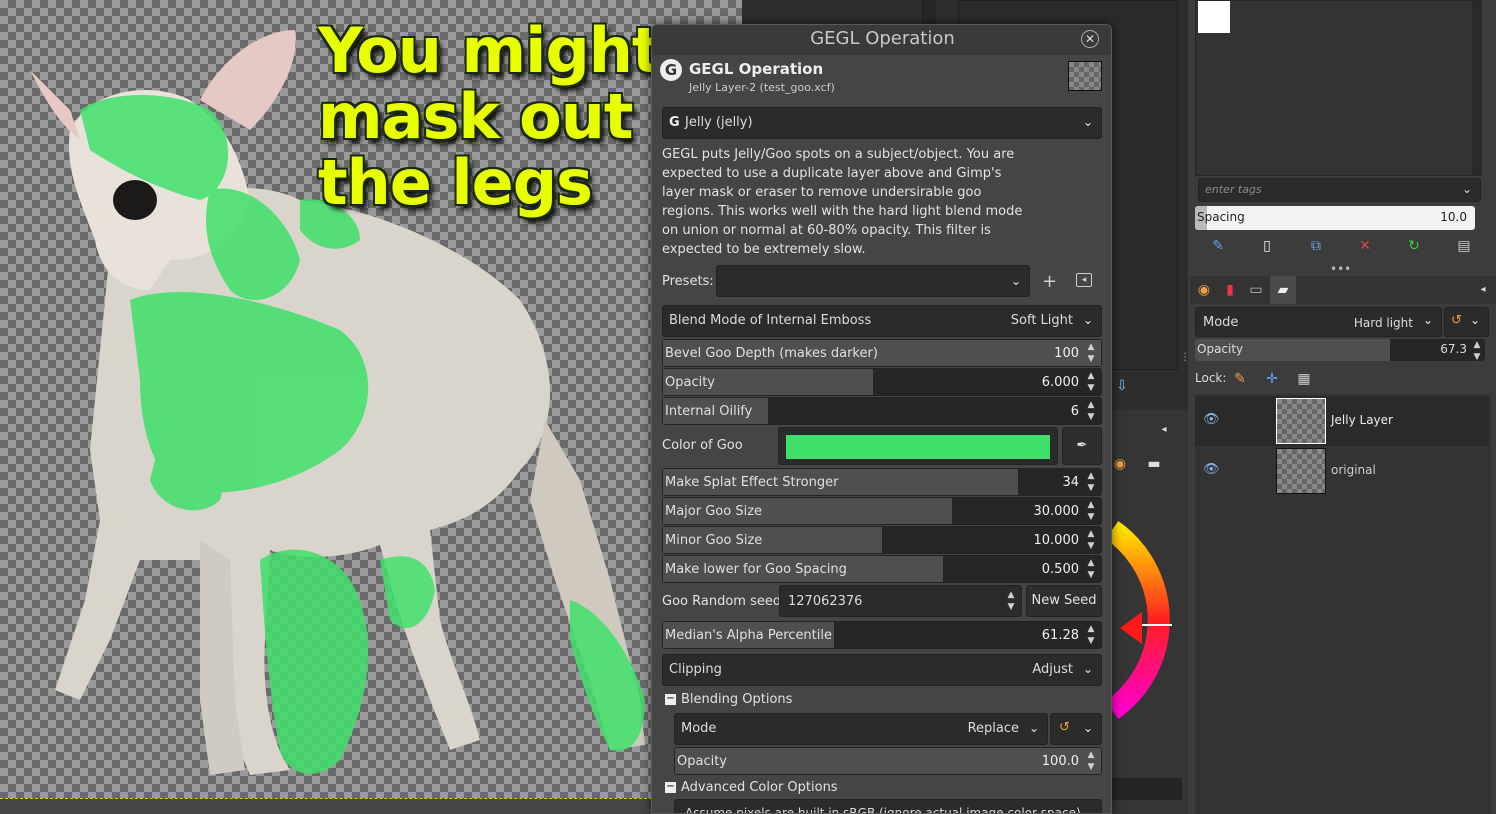  I want to click on color-picker-button: ✒, so click(1082, 446).